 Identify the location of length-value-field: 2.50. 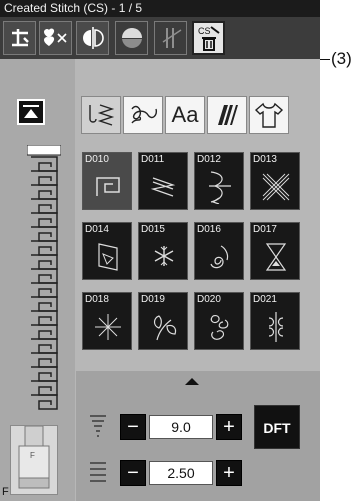
(181, 473).